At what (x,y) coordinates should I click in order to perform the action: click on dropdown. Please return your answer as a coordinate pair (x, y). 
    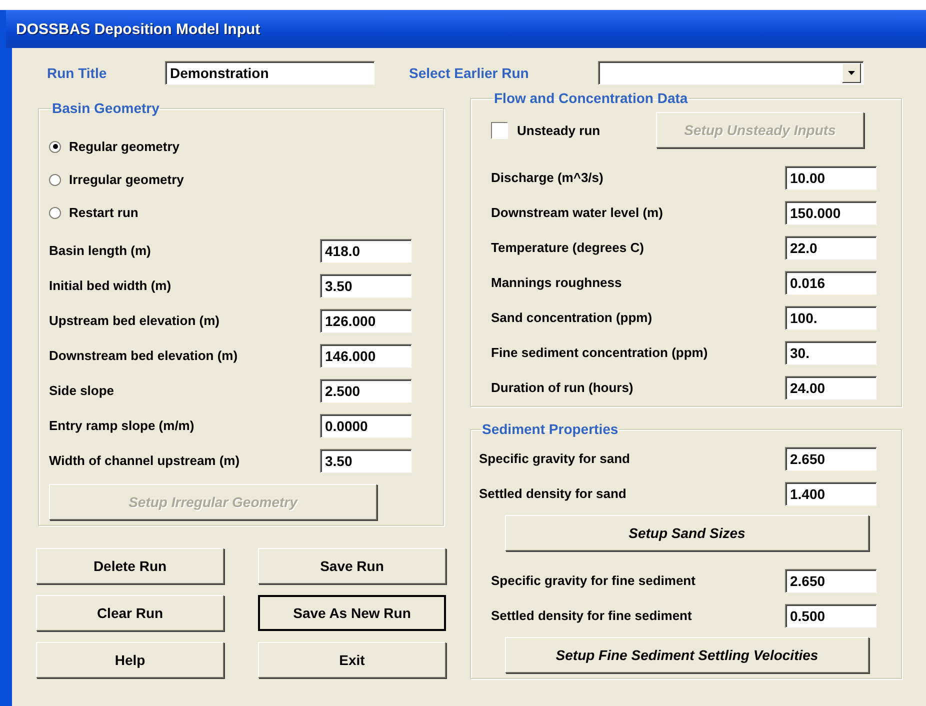
    Looking at the image, I should click on (731, 73).